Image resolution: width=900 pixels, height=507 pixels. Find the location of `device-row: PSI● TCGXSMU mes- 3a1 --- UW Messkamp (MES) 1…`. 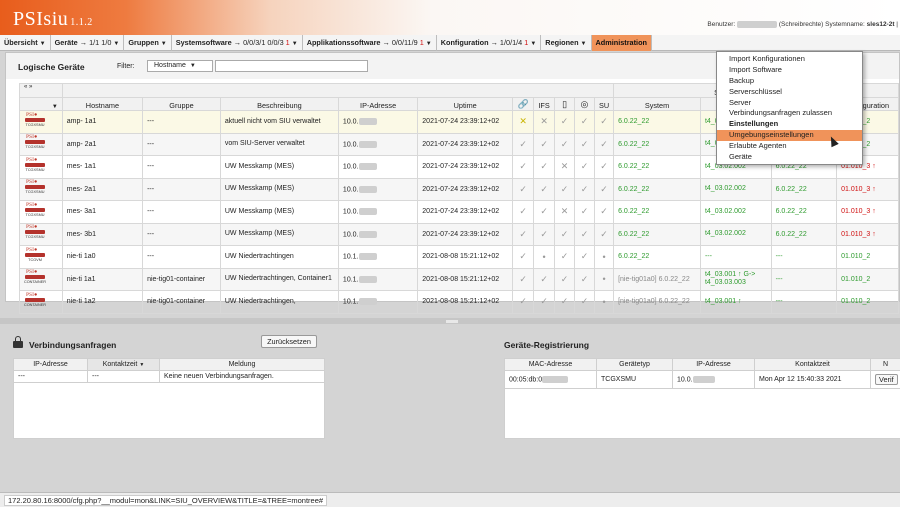

device-row: PSI● TCGXSMU mes- 3a1 --- UW Messkamp (MES) 1… is located at coordinates (459, 212).